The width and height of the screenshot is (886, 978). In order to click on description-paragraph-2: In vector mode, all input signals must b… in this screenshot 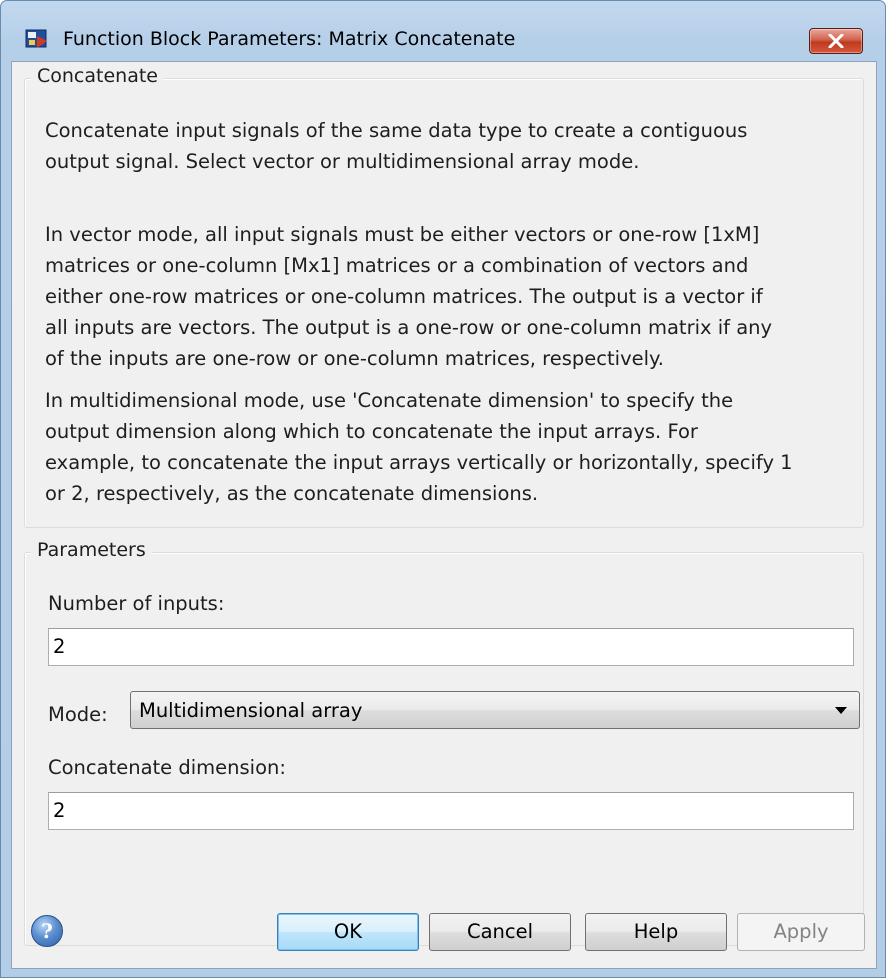, I will do `click(409, 296)`.